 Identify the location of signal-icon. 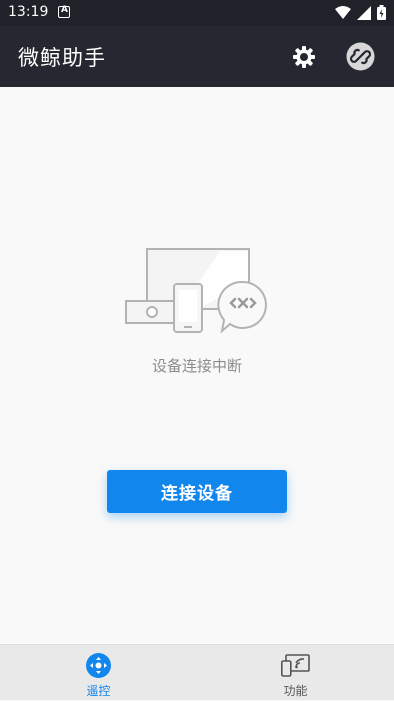
(364, 12).